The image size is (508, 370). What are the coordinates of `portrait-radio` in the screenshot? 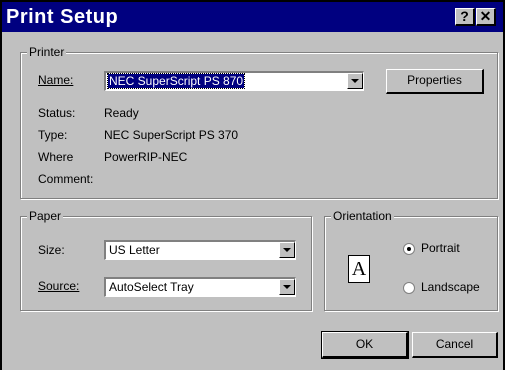 It's located at (409, 249).